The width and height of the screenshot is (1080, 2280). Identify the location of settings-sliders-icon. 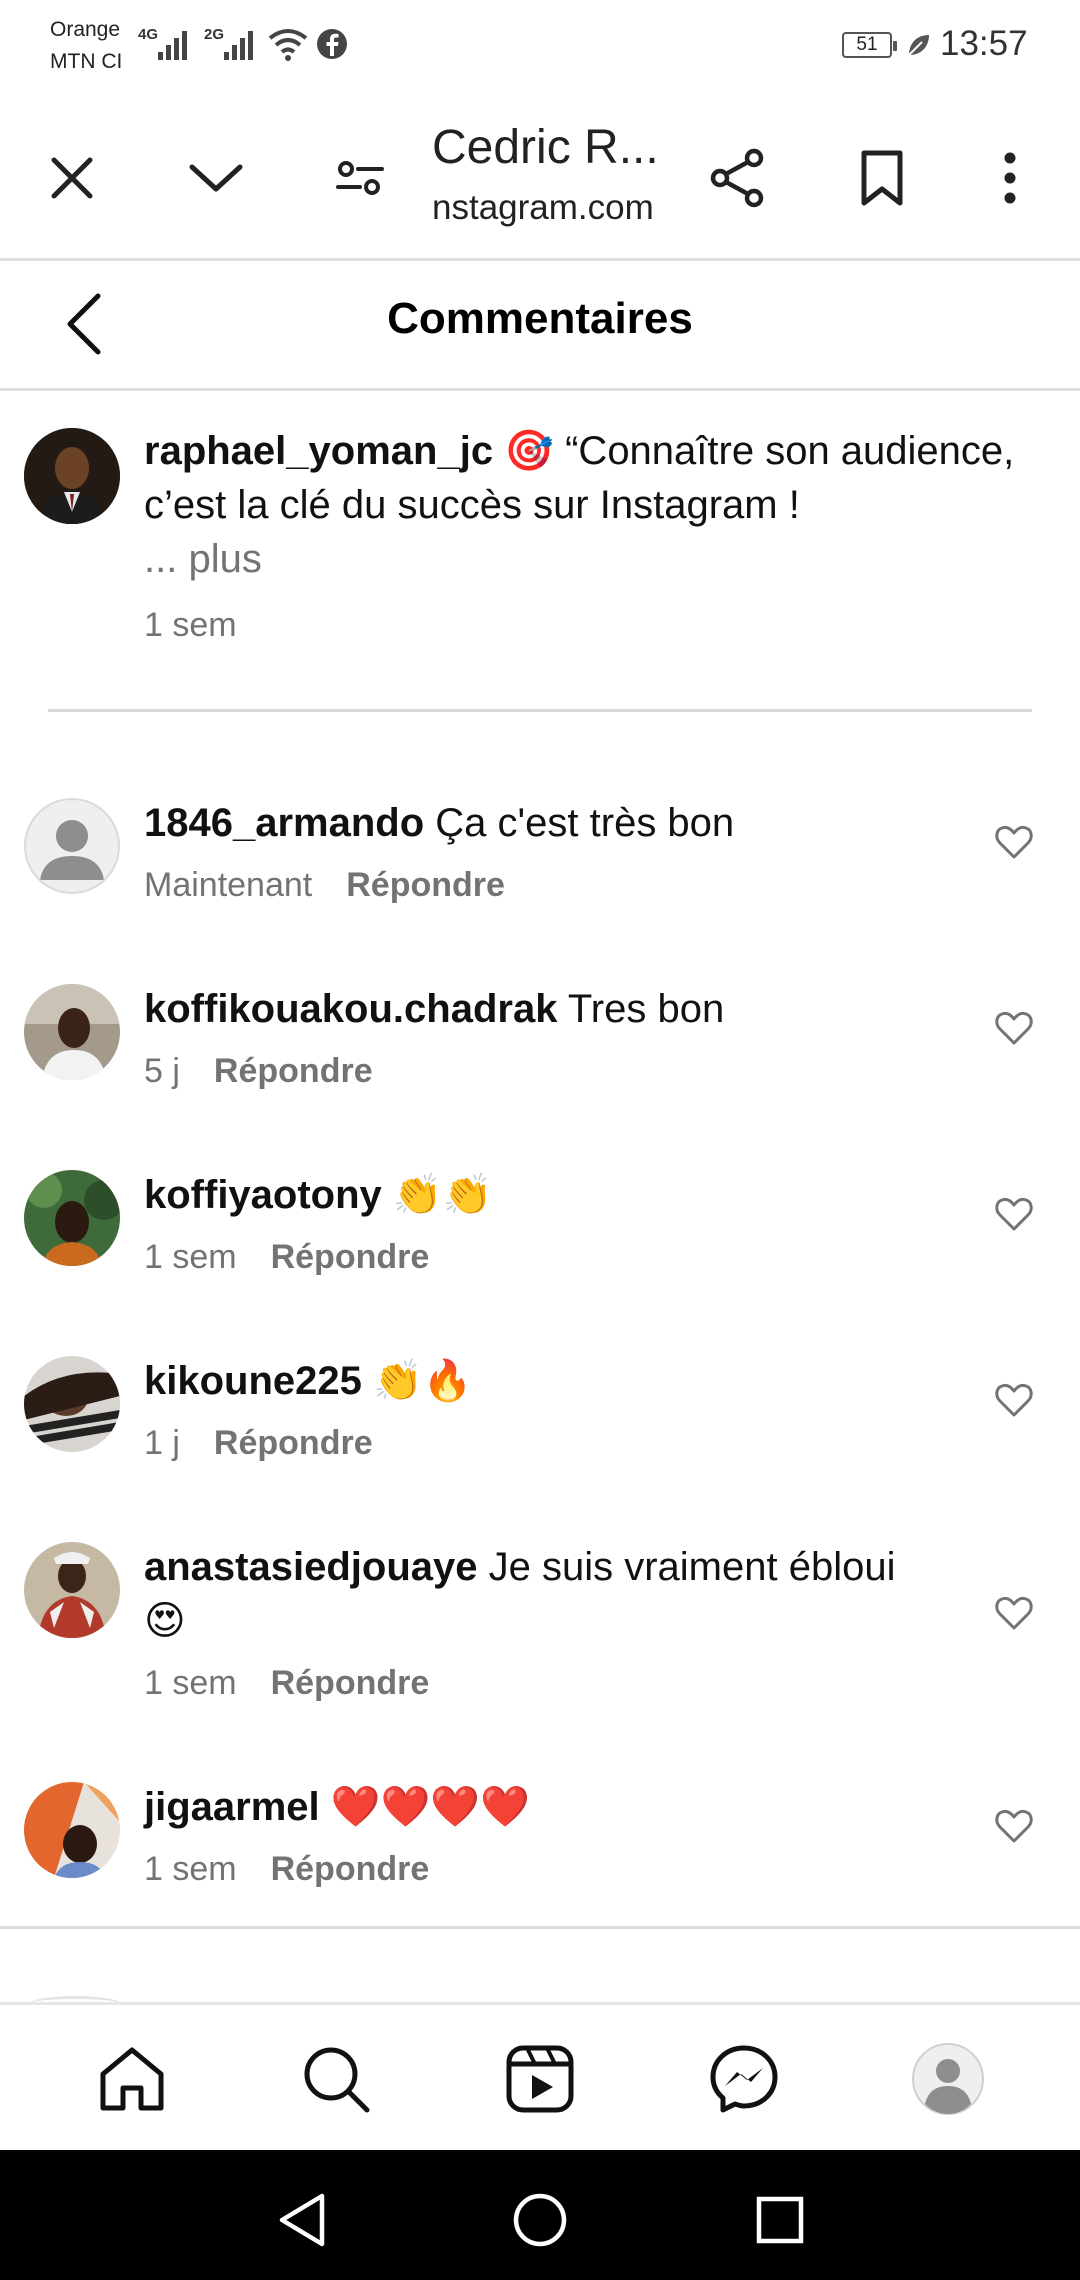
(360, 178).